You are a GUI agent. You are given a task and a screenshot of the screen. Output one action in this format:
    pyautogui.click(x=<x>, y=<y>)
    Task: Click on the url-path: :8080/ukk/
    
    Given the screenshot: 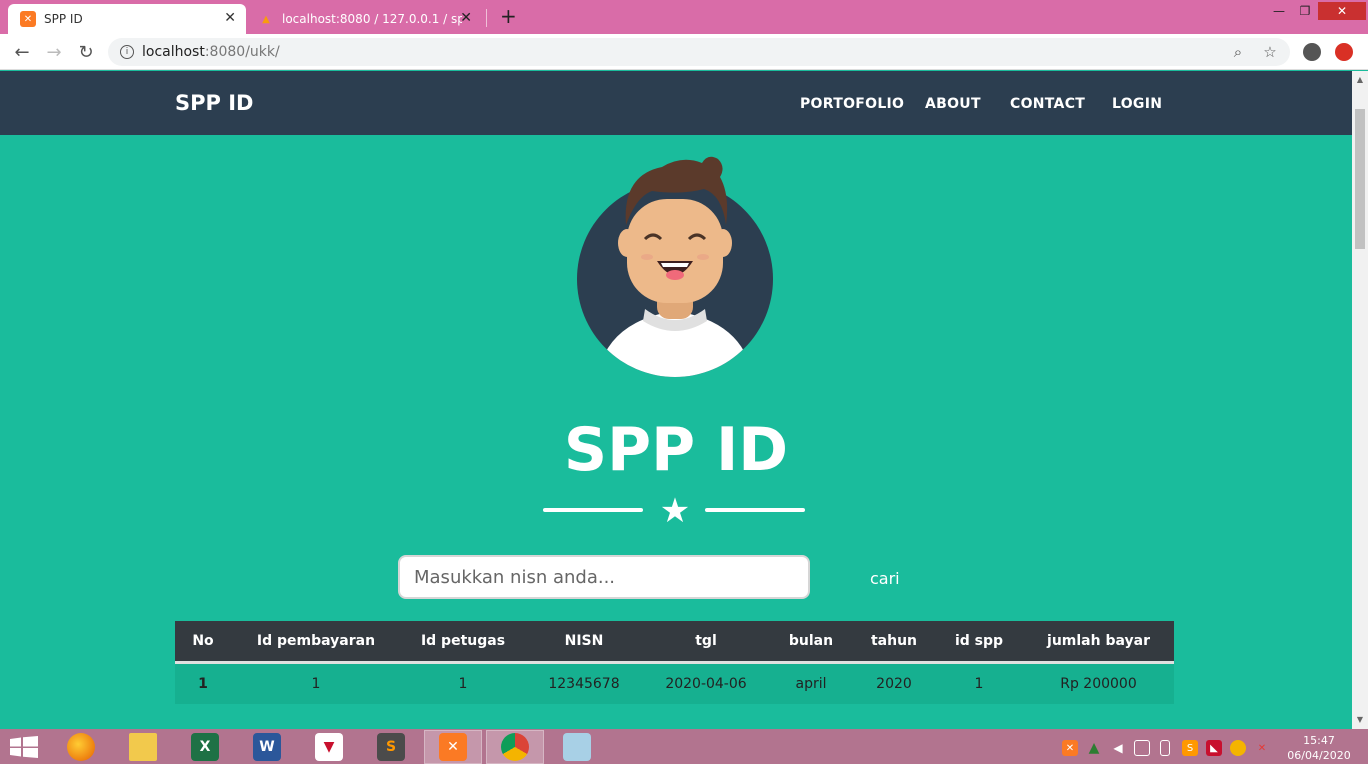 What is the action you would take?
    pyautogui.click(x=242, y=52)
    